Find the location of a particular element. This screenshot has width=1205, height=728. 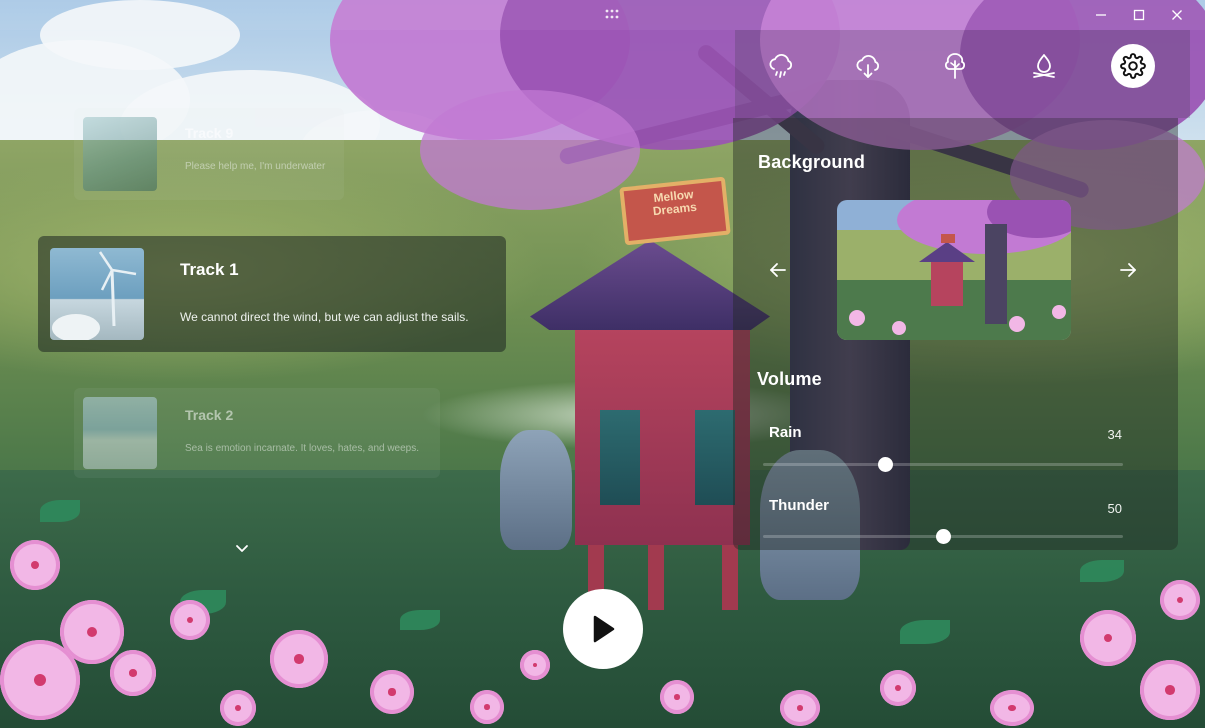

wind-turbine-icon is located at coordinates (94, 295).